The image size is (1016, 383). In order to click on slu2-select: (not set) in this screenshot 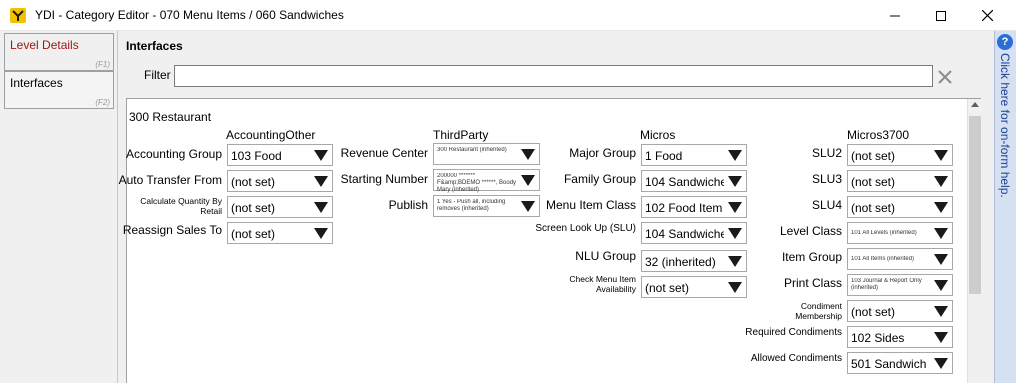, I will do `click(900, 155)`.